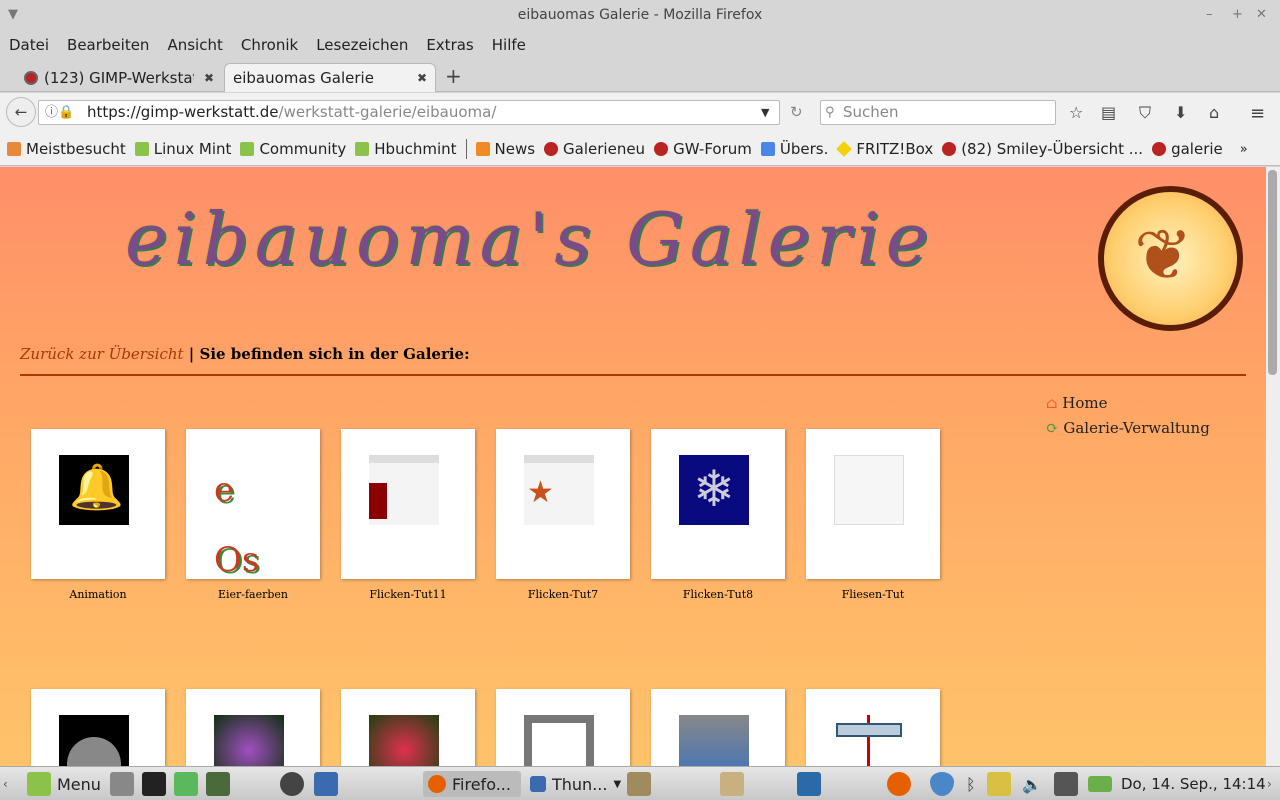 This screenshot has height=800, width=1280. I want to click on bookmark-hbuchmint: Hbuchmint, so click(406, 149).